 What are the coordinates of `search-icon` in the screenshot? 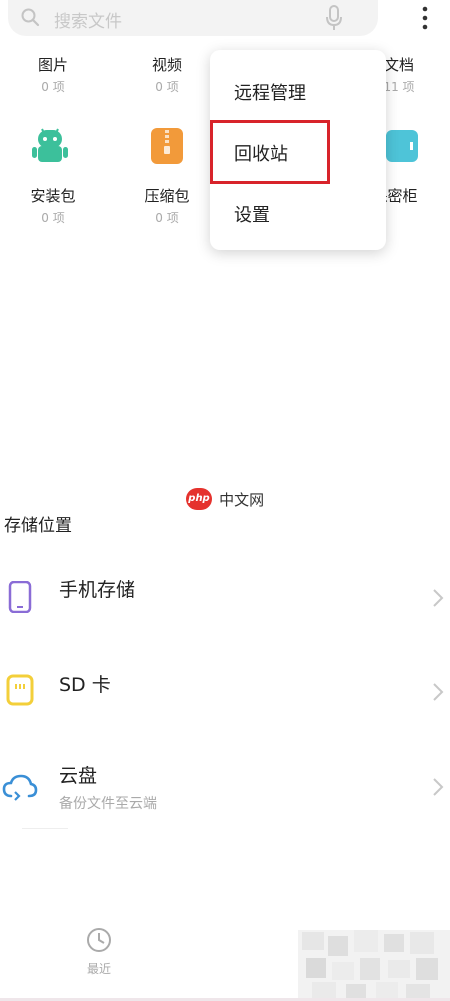 It's located at (30, 17).